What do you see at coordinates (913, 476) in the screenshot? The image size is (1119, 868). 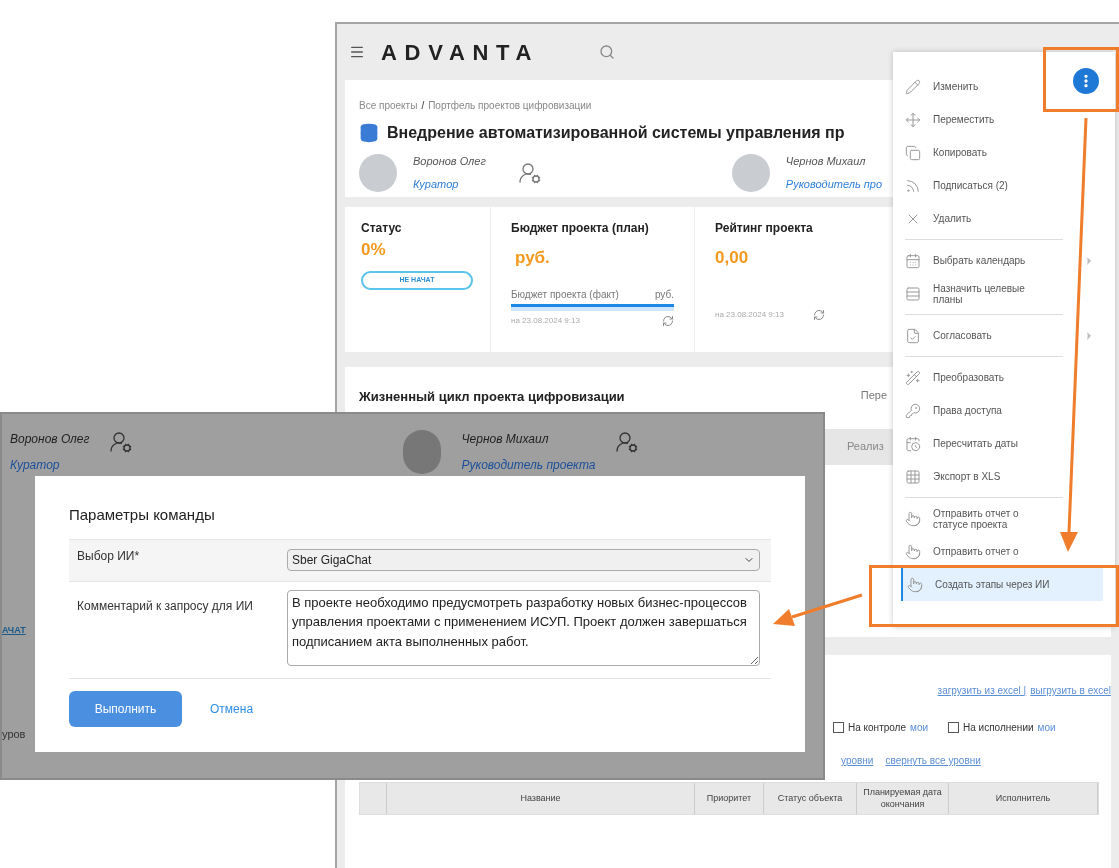 I see `grid-icon` at bounding box center [913, 476].